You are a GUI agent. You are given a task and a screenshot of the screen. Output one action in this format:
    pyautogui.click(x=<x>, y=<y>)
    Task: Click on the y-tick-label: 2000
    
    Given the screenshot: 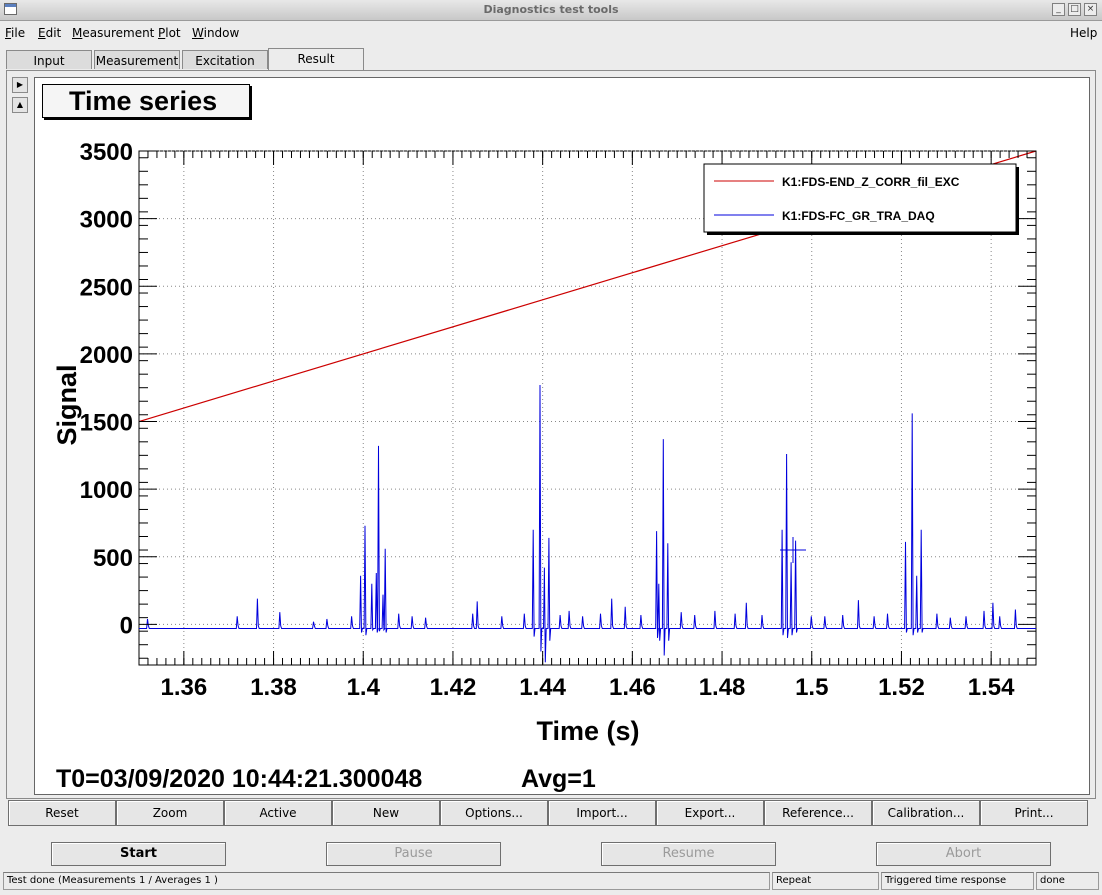 What is the action you would take?
    pyautogui.click(x=106, y=355)
    